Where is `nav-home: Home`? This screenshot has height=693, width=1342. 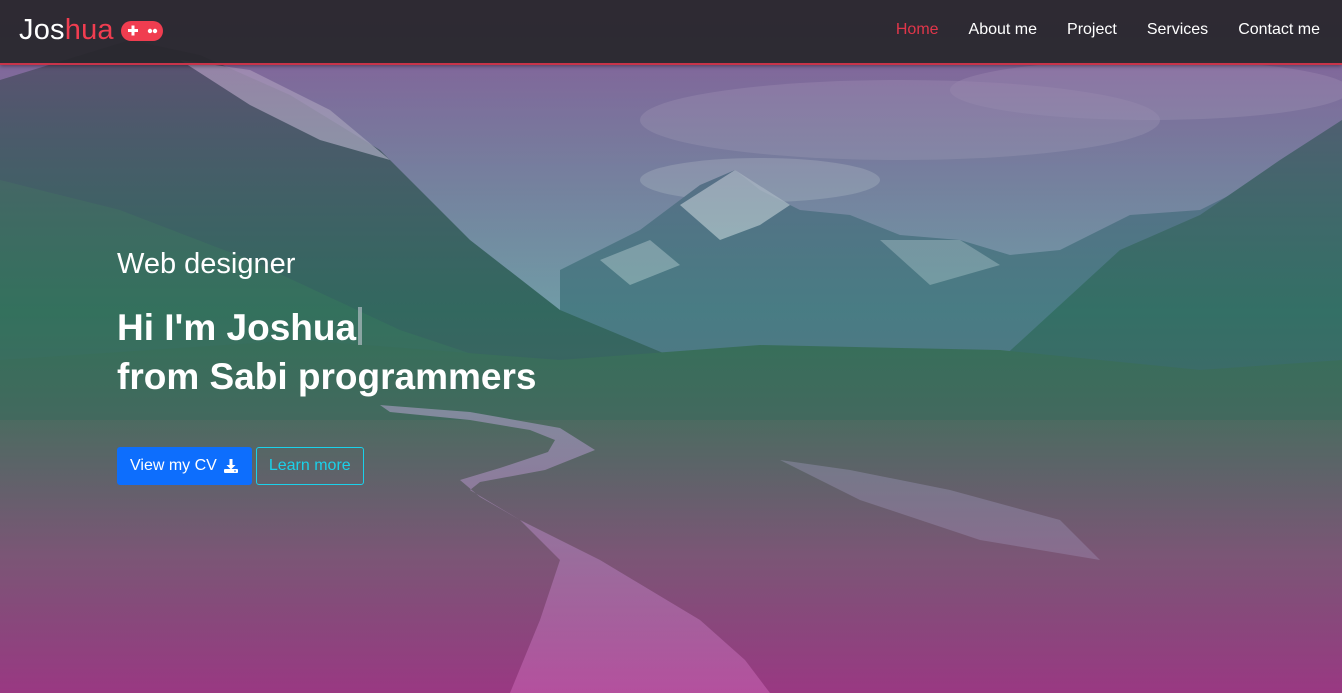 nav-home: Home is located at coordinates (917, 30).